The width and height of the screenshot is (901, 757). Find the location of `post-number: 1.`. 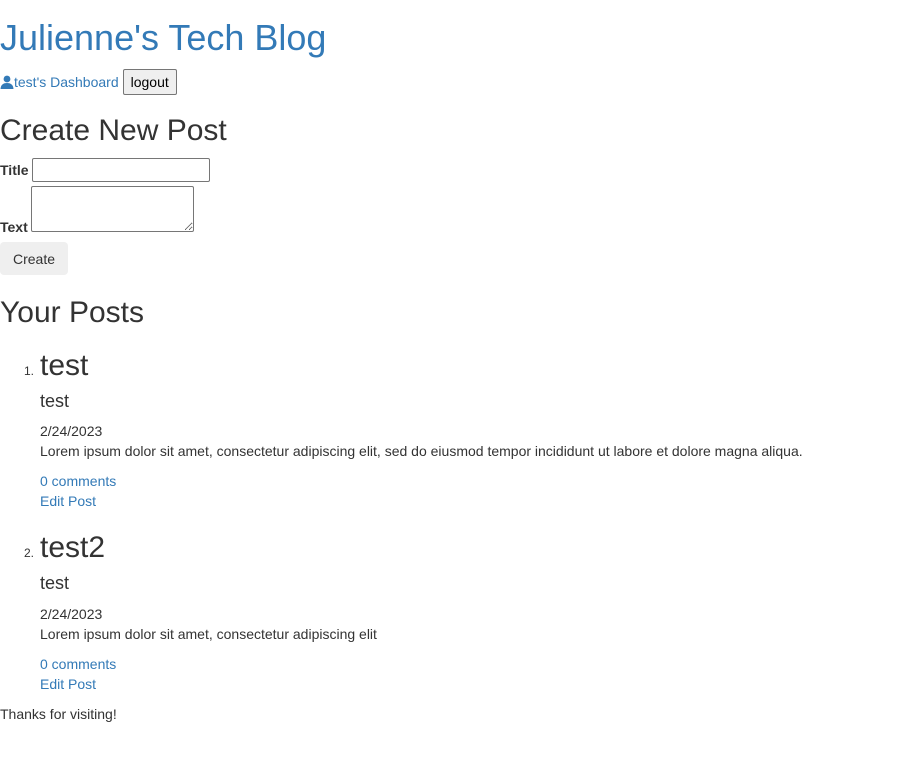

post-number: 1. is located at coordinates (29, 371).